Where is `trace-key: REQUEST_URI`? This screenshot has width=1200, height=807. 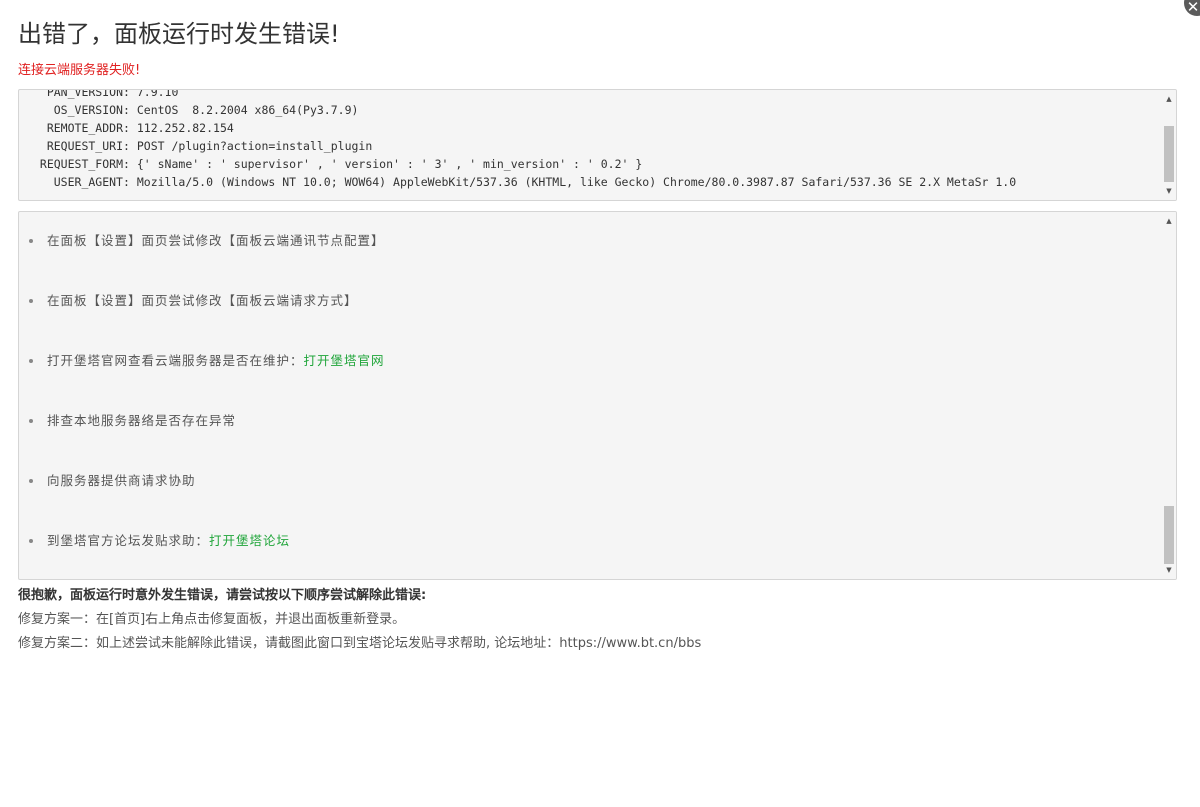 trace-key: REQUEST_URI is located at coordinates (84, 146).